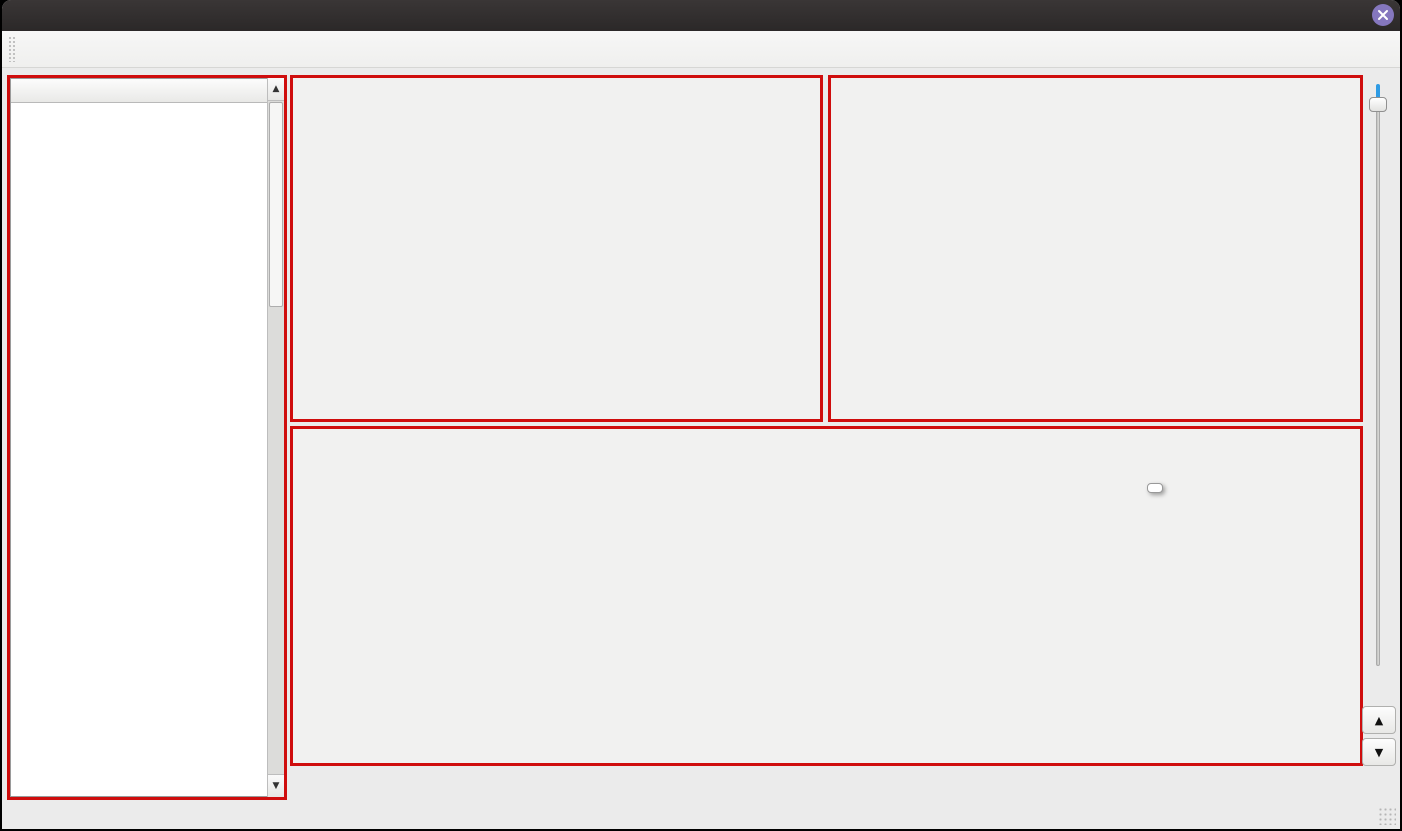 This screenshot has width=1402, height=831. What do you see at coordinates (276, 785) in the screenshot?
I see `scroll-down-icon: ▼` at bounding box center [276, 785].